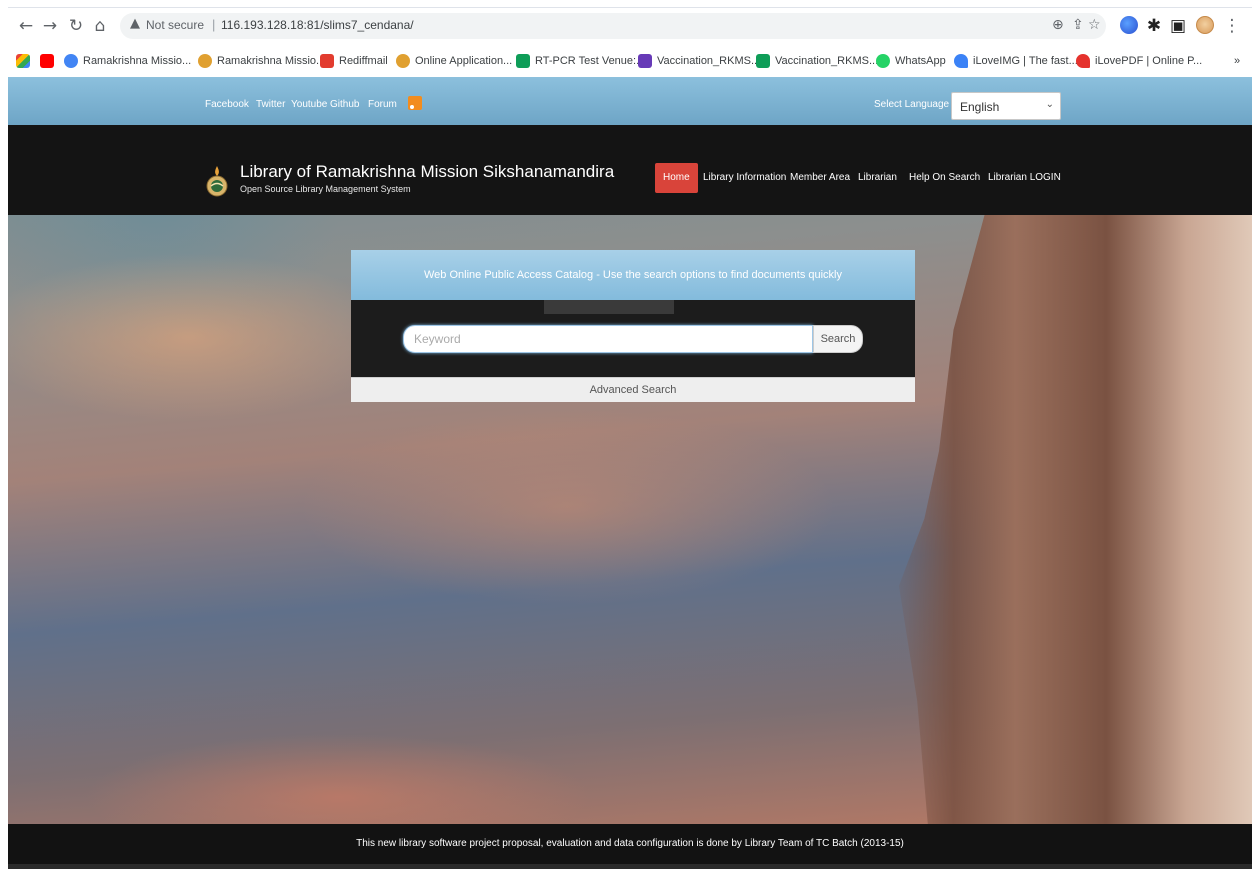 The image size is (1258, 869). What do you see at coordinates (920, 61) in the screenshot?
I see `bookmark-label: WhatsApp` at bounding box center [920, 61].